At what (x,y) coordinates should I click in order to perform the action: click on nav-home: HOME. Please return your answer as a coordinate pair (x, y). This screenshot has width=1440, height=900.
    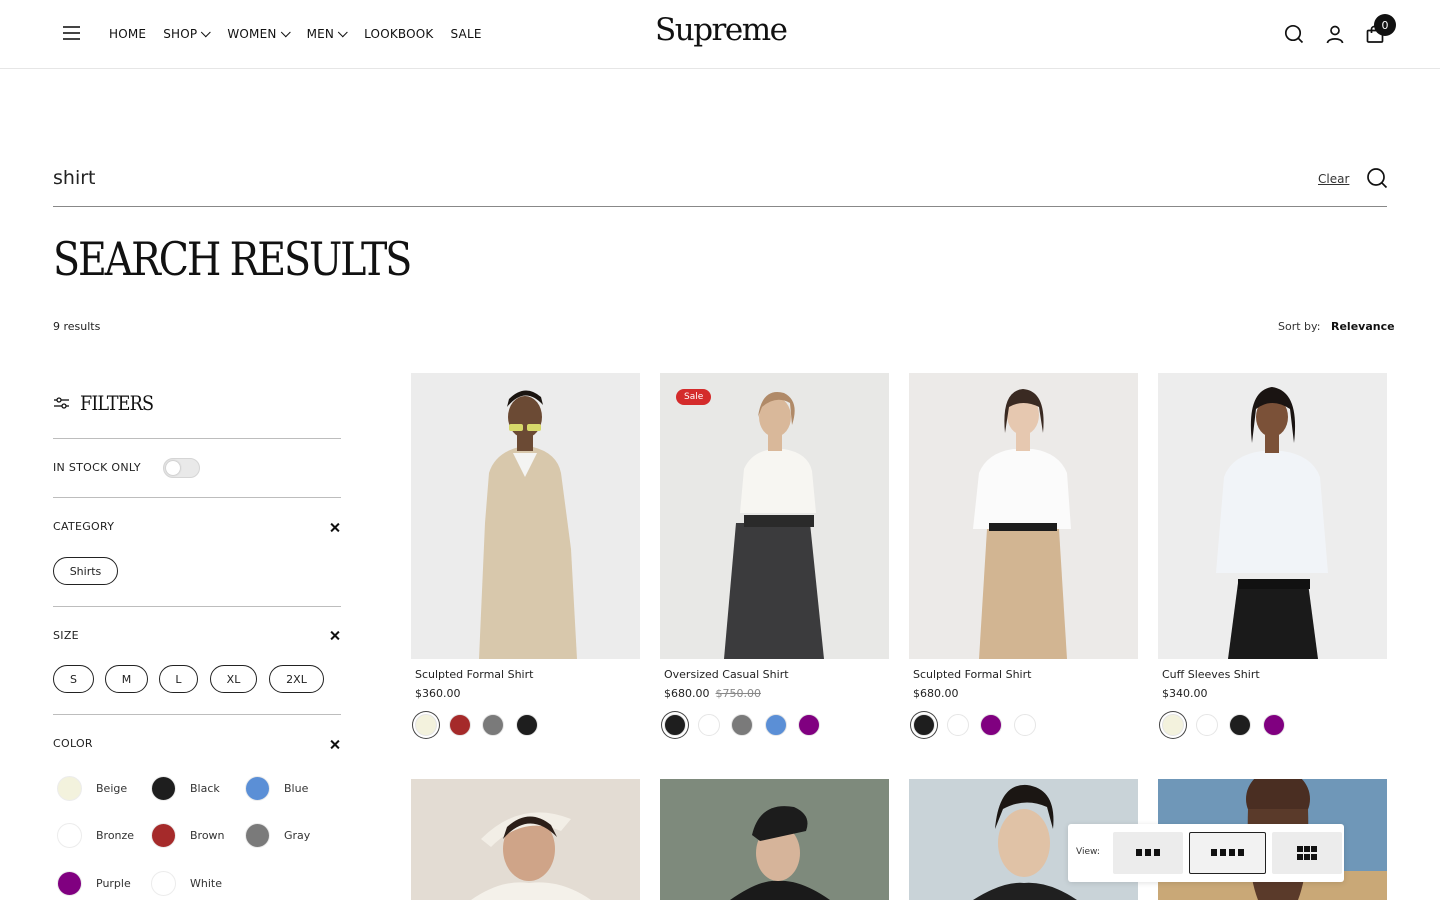
    Looking at the image, I should click on (127, 34).